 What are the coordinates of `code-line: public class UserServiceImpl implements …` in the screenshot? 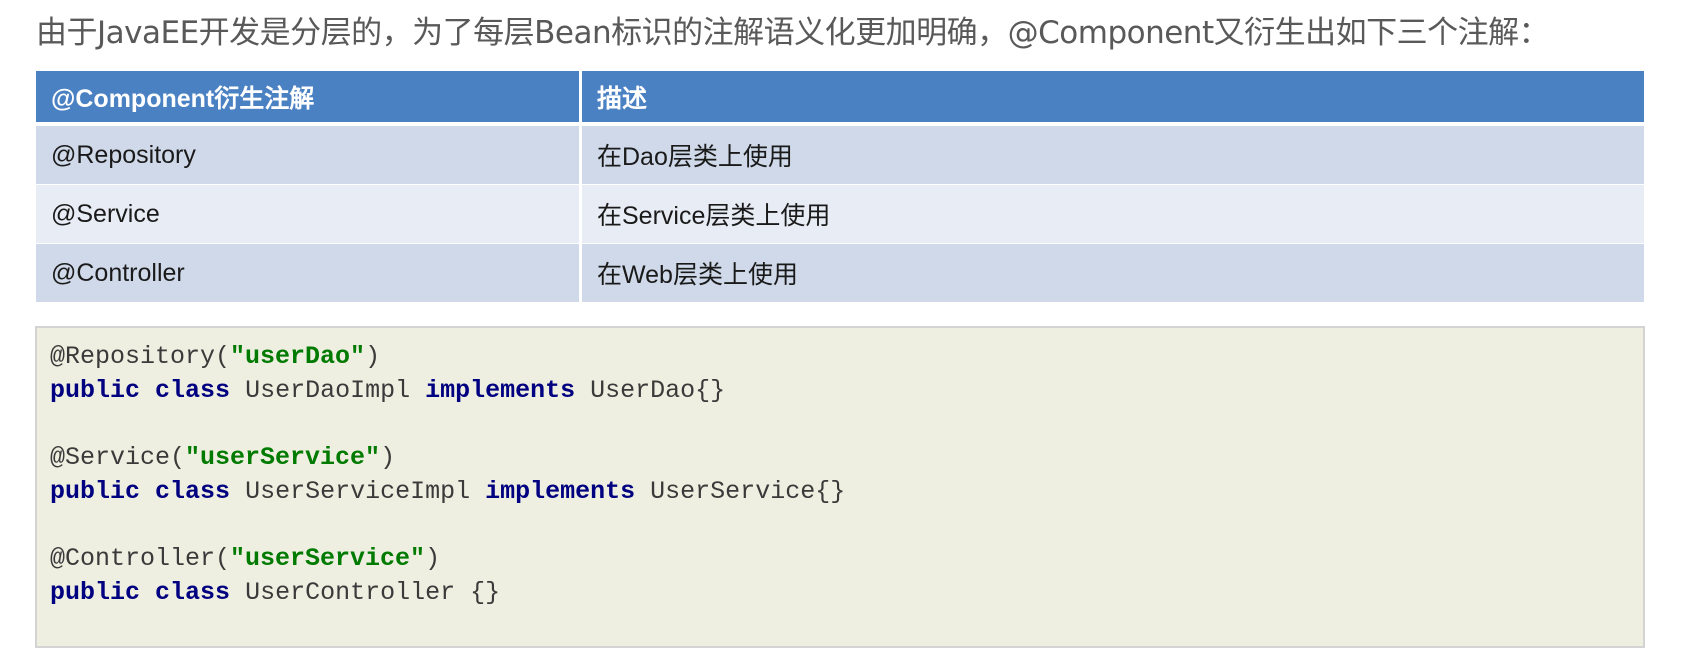 It's located at (846, 492).